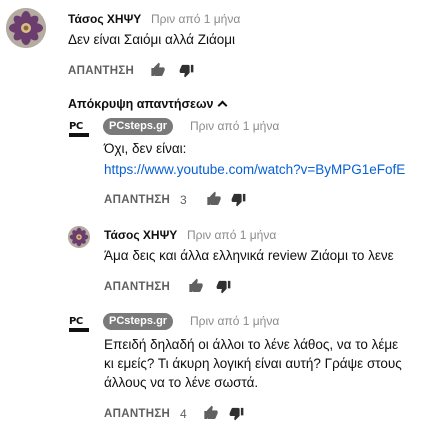 The height and width of the screenshot is (435, 434). Describe the element at coordinates (181, 382) in the screenshot. I see `reply-text-line: άλλους να το λένε σωστά.` at that location.